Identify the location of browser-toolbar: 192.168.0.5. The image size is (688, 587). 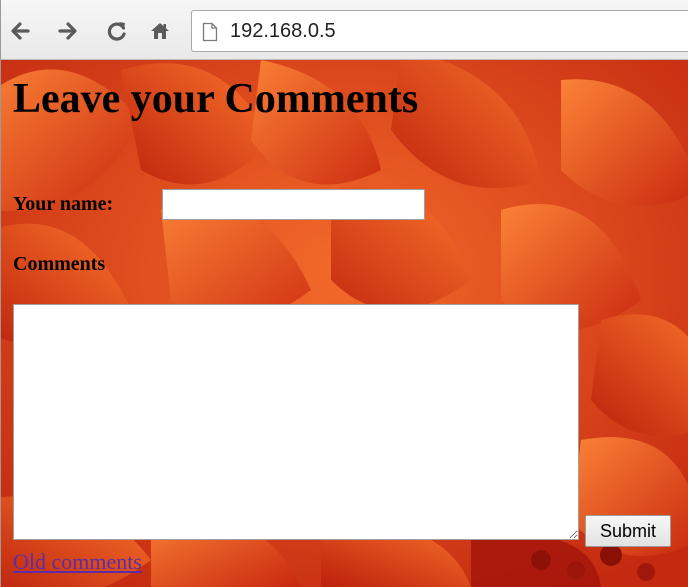
(344, 30).